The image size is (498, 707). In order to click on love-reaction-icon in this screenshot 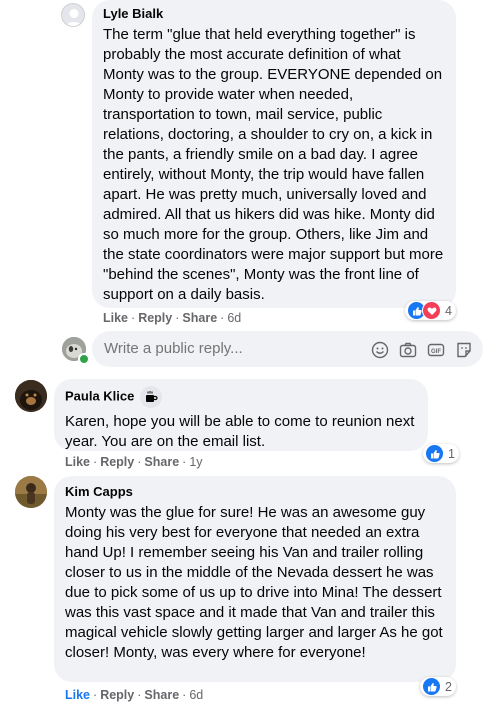, I will do `click(431, 310)`.